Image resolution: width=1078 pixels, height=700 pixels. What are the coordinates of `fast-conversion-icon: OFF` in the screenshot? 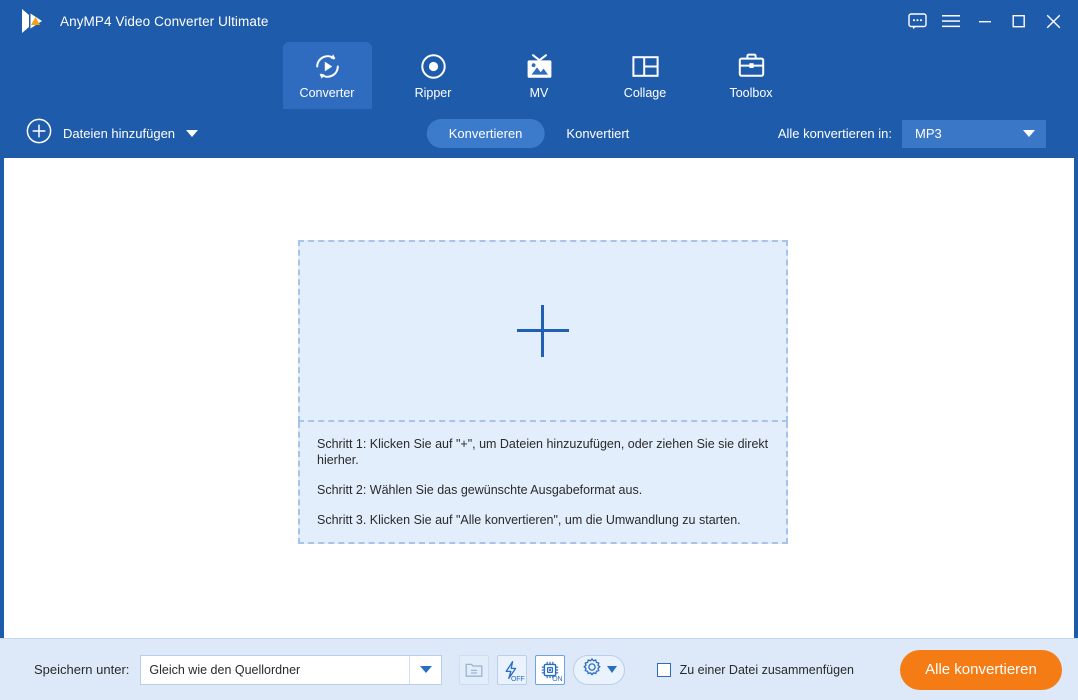 It's located at (512, 669).